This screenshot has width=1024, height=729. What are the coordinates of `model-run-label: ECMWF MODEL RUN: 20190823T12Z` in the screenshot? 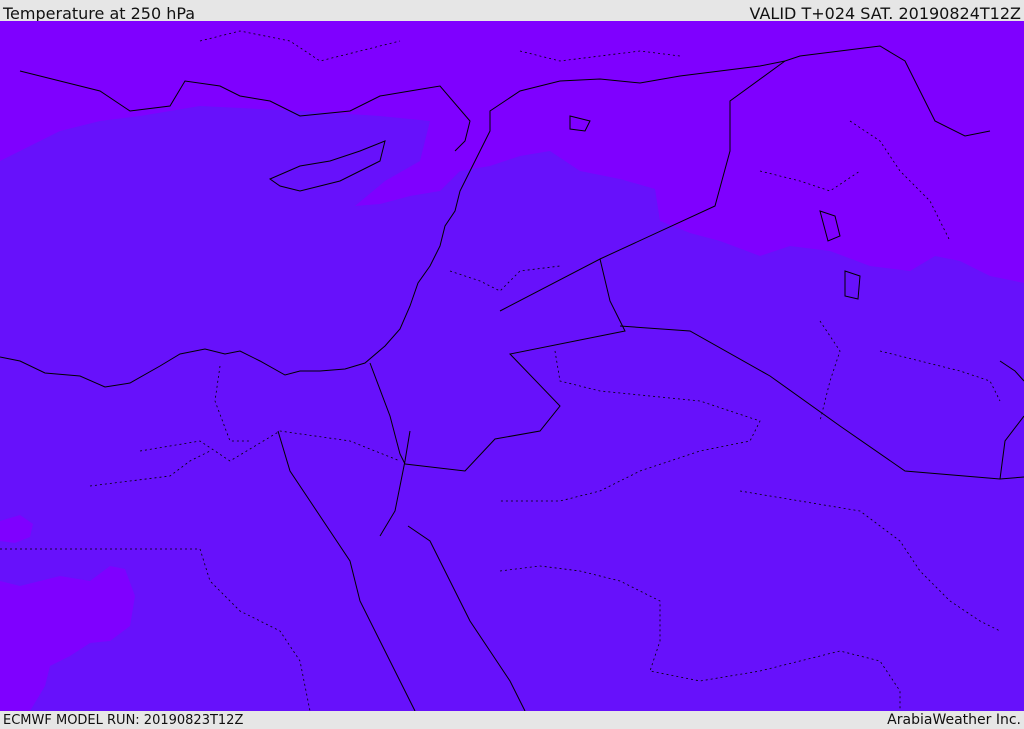 It's located at (123, 720).